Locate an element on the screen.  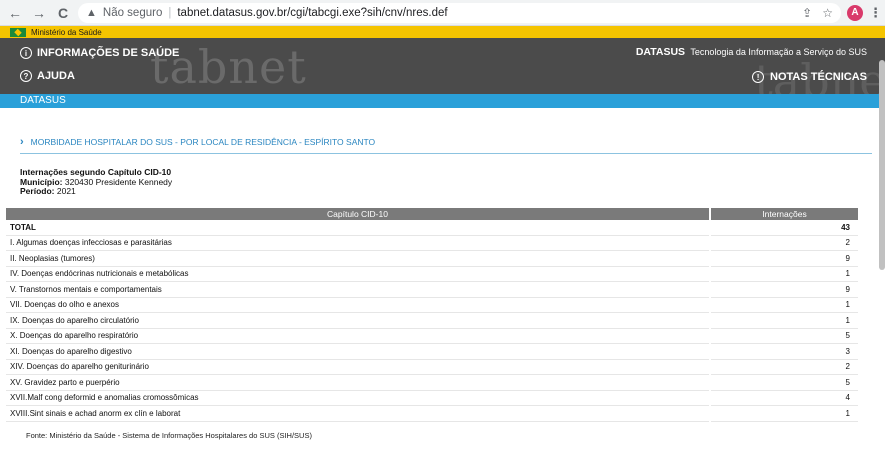
table-header-row: Capítulo CID-10 Internações is located at coordinates (432, 213).